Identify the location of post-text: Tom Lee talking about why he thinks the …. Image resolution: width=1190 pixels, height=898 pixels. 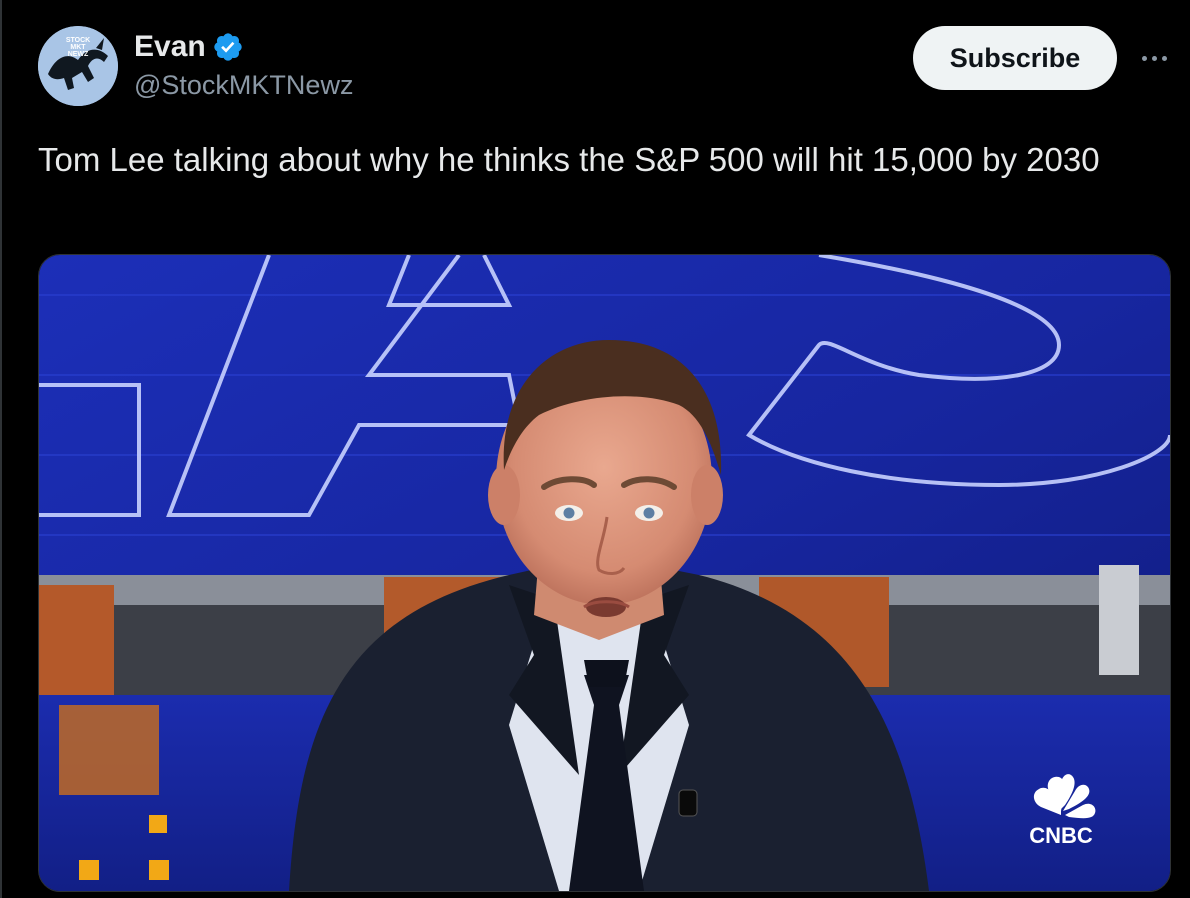
(569, 159).